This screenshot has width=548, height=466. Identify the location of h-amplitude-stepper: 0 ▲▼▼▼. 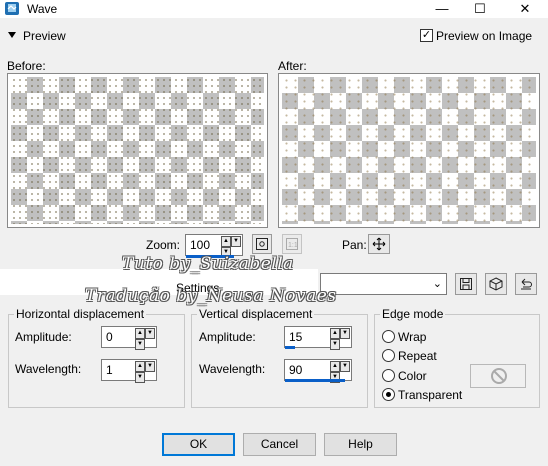
(129, 338).